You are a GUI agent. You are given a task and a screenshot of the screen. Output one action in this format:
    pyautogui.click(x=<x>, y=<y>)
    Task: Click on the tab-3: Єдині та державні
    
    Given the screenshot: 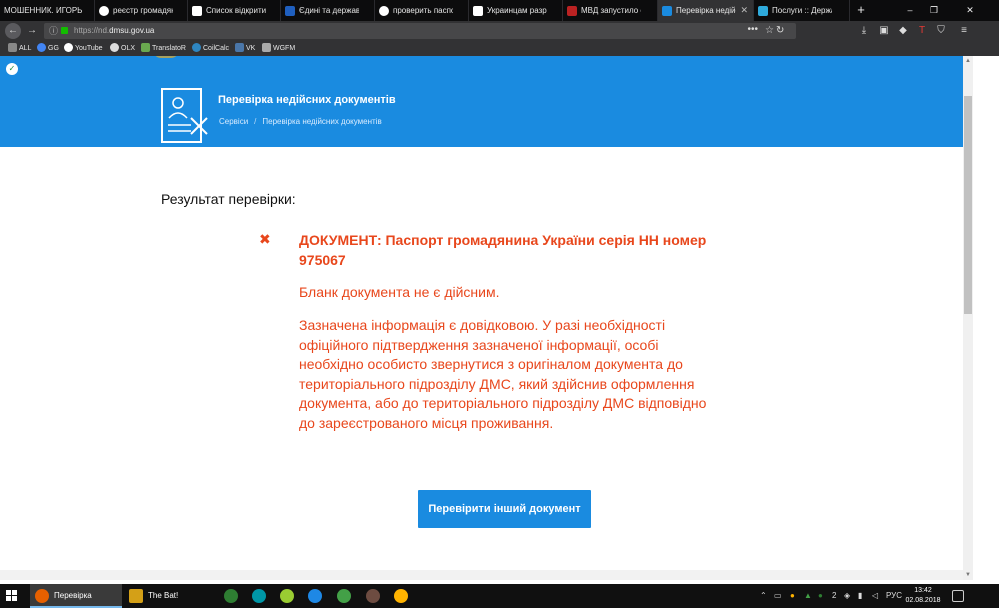 What is the action you would take?
    pyautogui.click(x=328, y=10)
    